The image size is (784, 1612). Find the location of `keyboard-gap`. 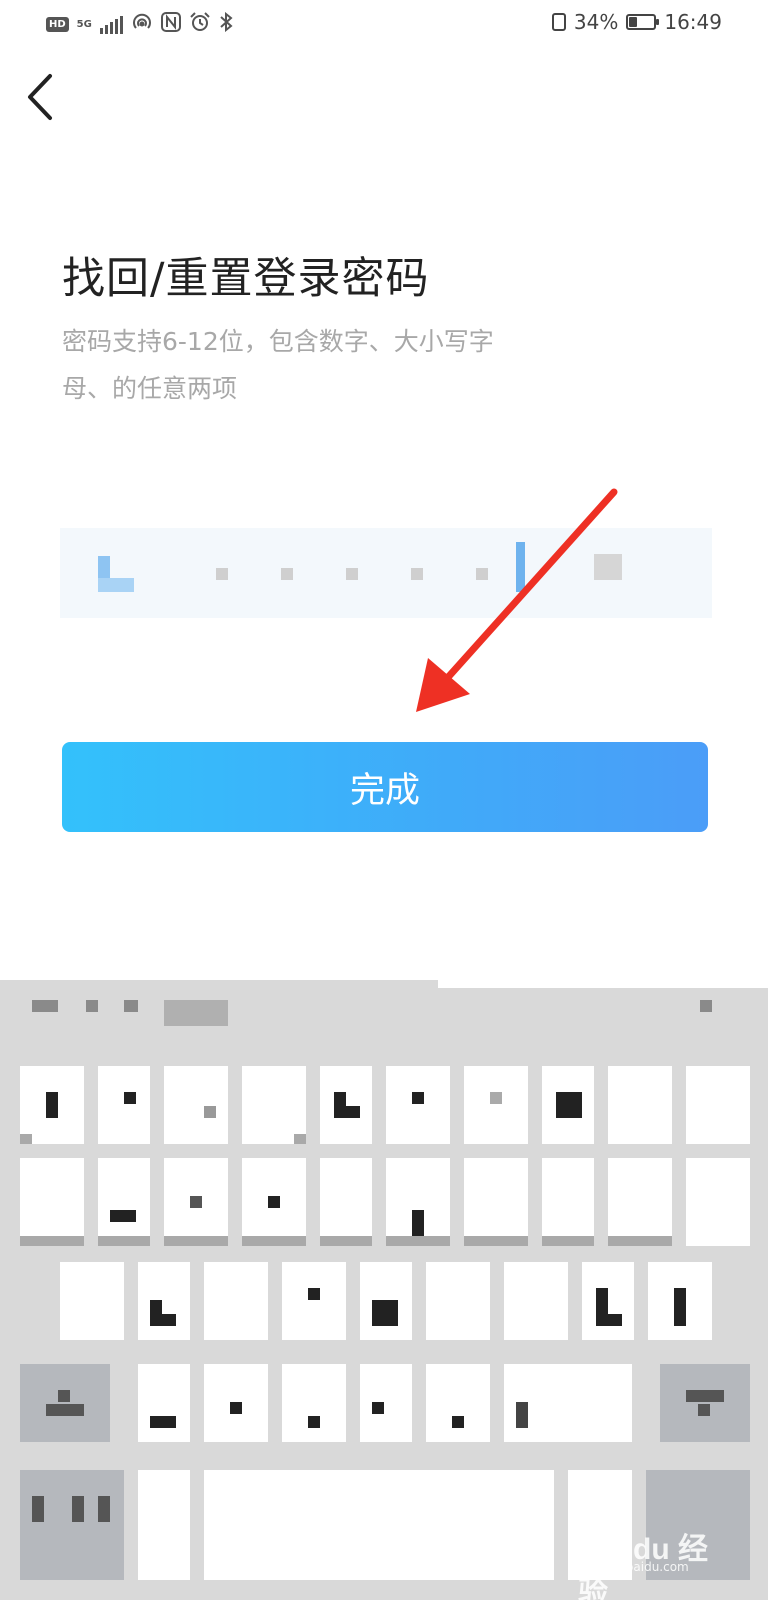

keyboard-gap is located at coordinates (603, 984).